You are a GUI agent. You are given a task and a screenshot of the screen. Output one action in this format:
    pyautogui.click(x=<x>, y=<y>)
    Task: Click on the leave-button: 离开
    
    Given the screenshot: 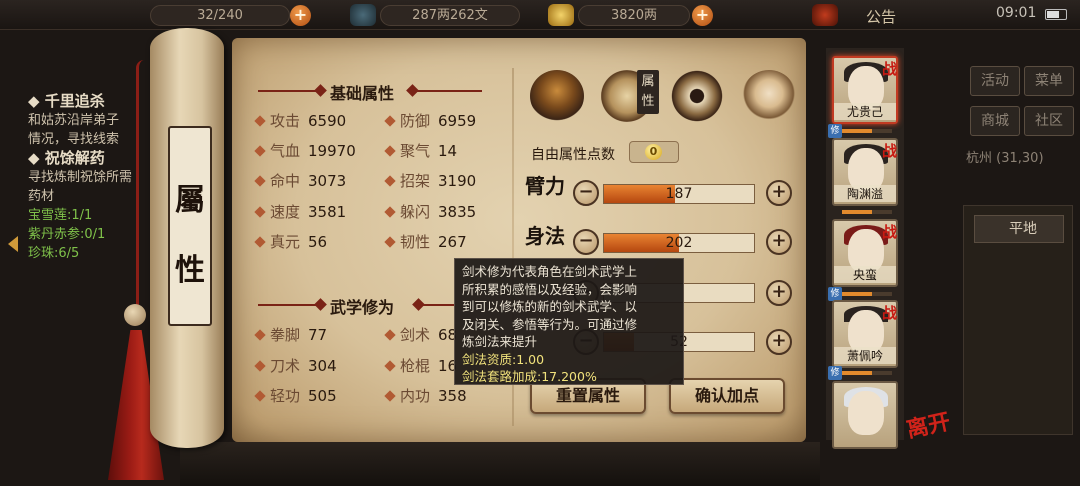 What is the action you would take?
    pyautogui.click(x=928, y=424)
    